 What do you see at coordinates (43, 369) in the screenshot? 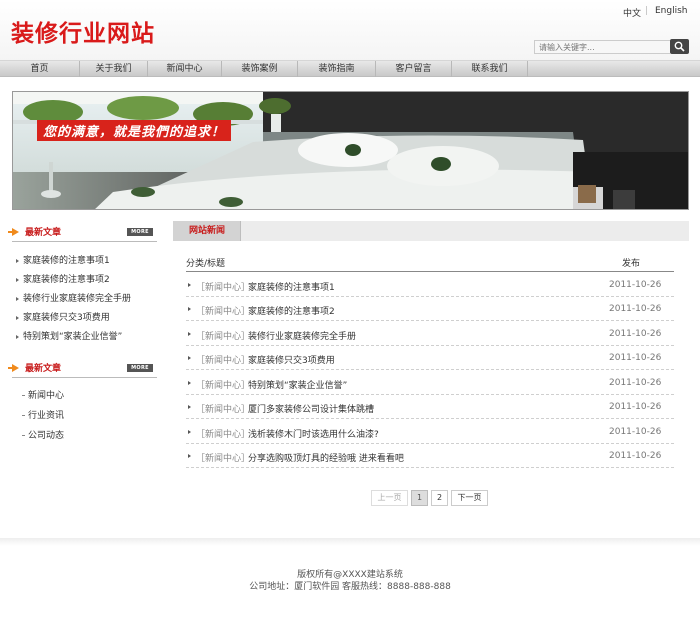
I see `sidebar-categories-title: 最新文章` at bounding box center [43, 369].